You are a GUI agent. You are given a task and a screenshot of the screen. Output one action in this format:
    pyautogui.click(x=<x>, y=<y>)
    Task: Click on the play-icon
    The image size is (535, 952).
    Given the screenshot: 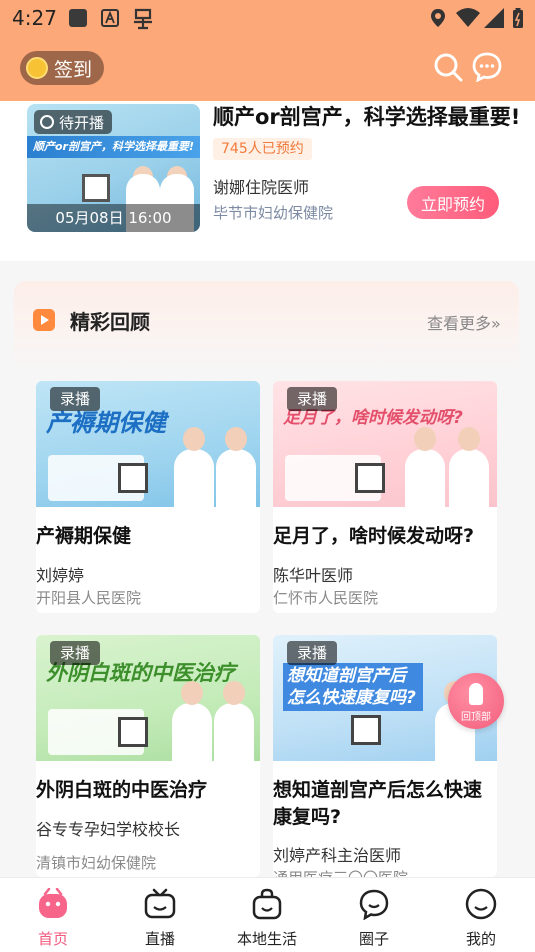 What is the action you would take?
    pyautogui.click(x=44, y=320)
    